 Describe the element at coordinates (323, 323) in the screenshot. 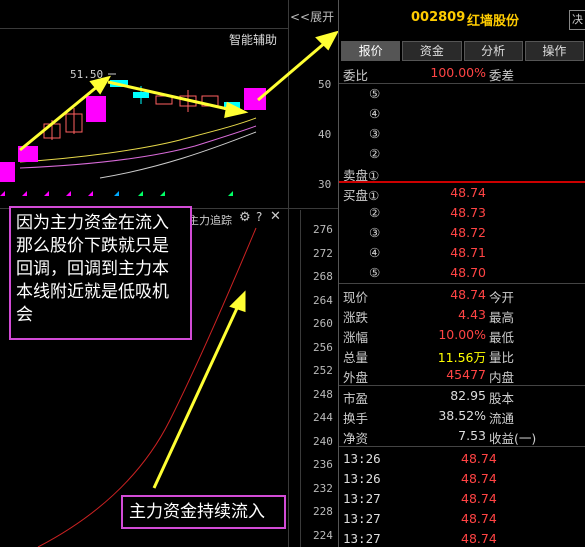

I see `flow-axis-label: 260` at that location.